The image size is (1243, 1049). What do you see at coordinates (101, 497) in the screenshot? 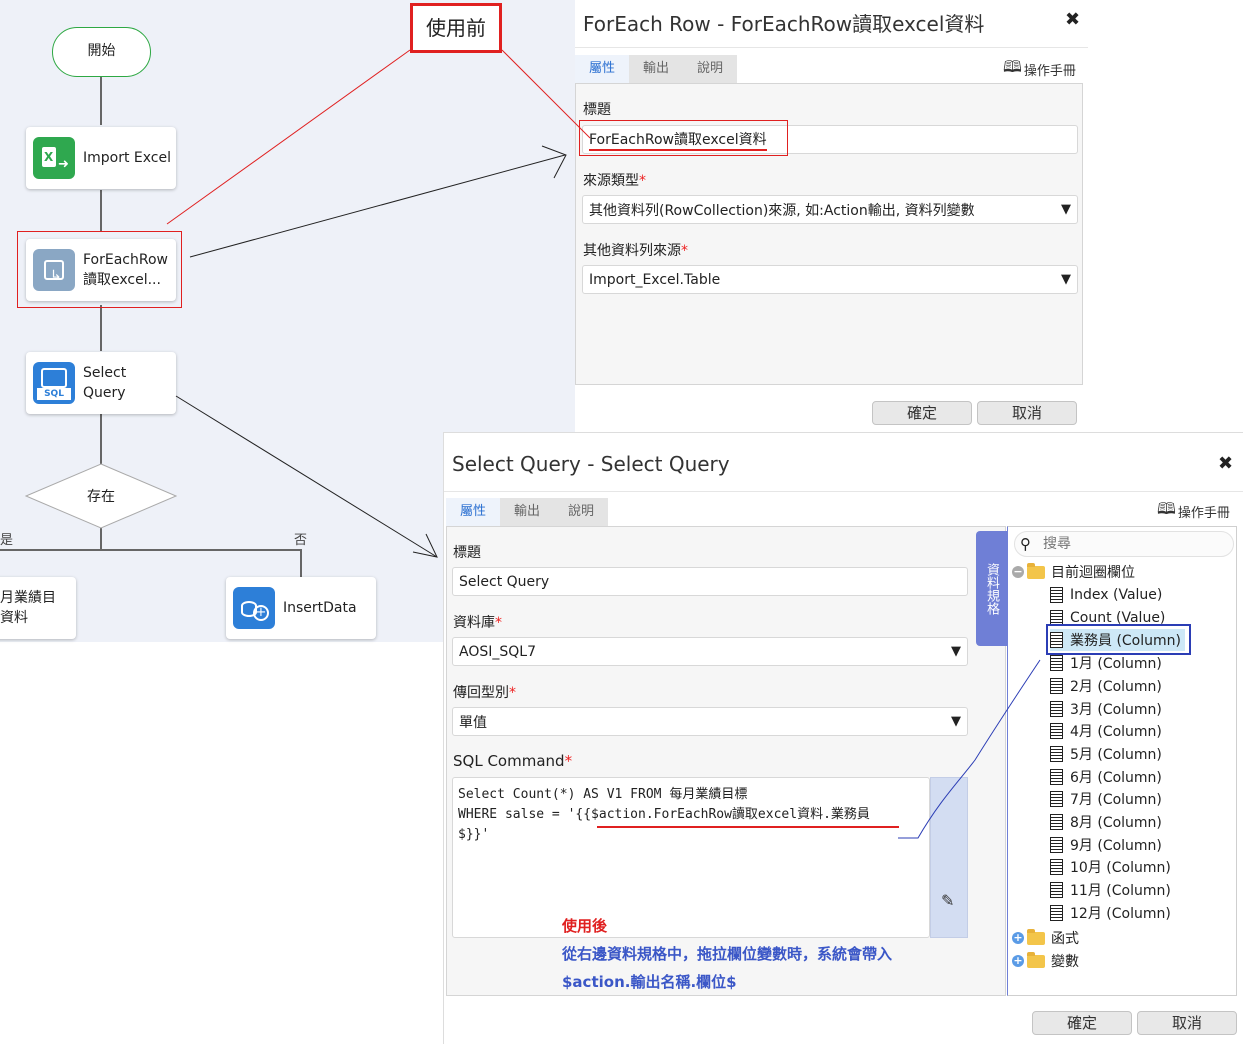
I see `decision-label: 存在` at bounding box center [101, 497].